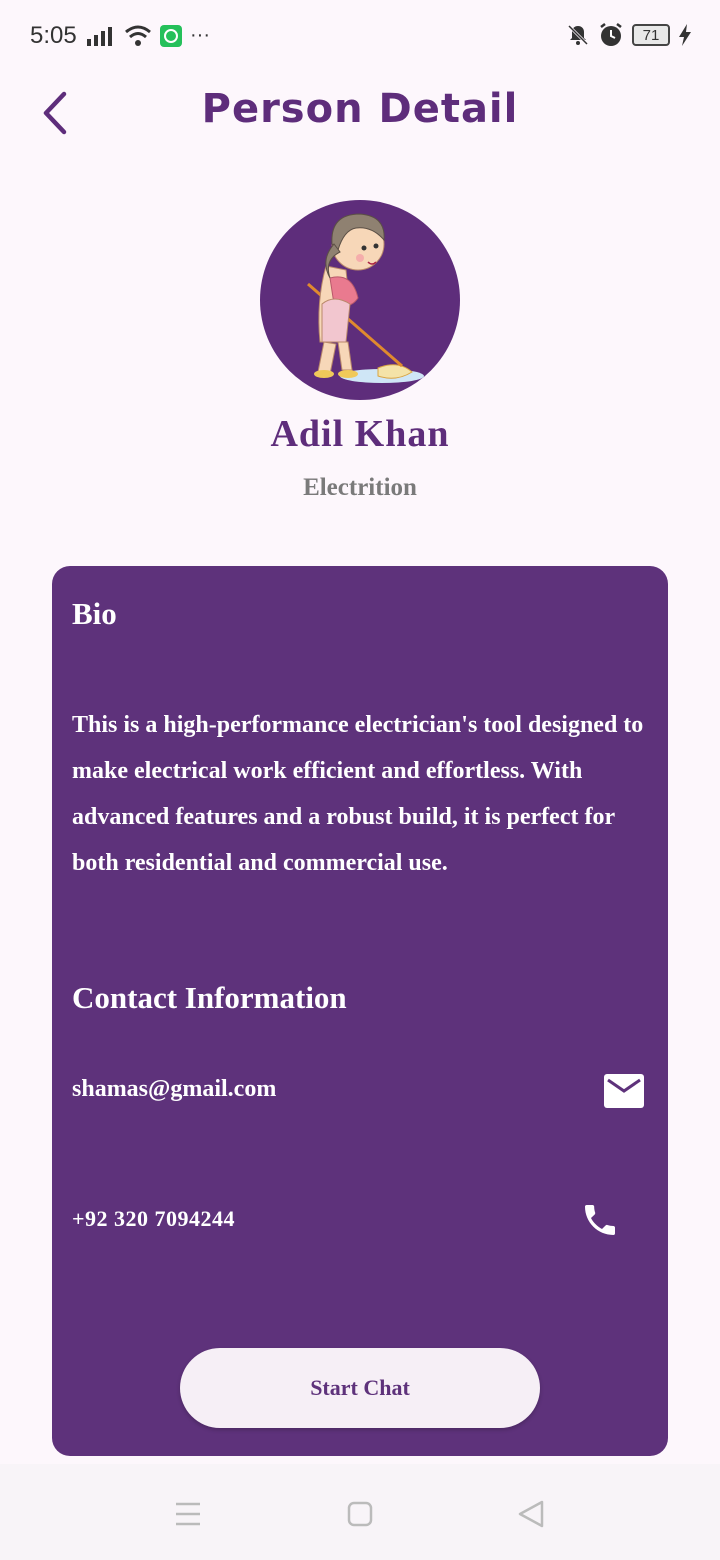 This screenshot has width=720, height=1560. Describe the element at coordinates (611, 34) in the screenshot. I see `alarm-icon` at that location.